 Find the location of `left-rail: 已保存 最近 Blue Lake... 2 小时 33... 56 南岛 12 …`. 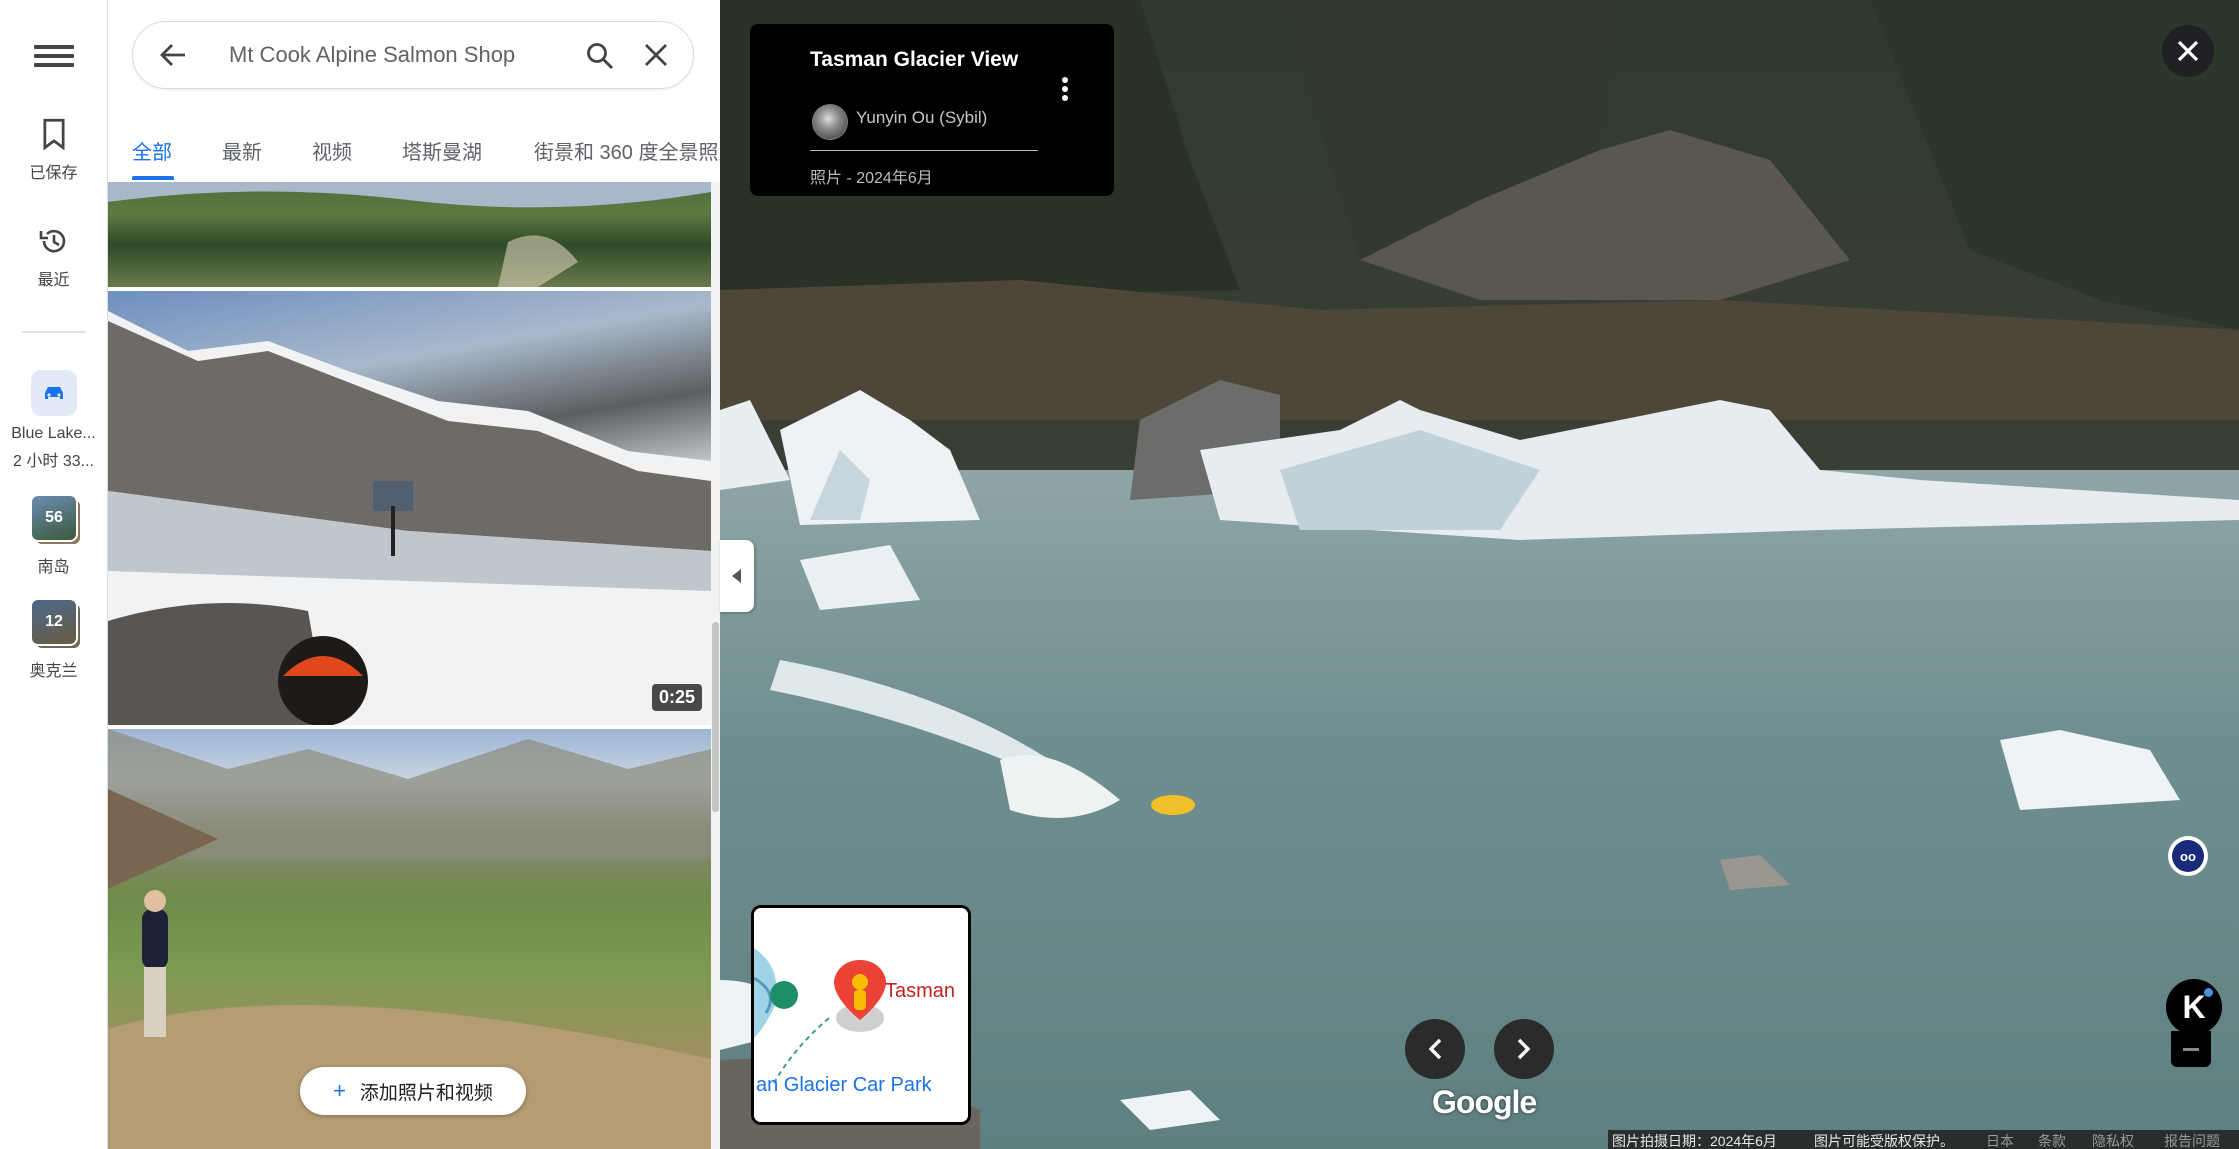

left-rail: 已保存 最近 Blue Lake... 2 小时 33... 56 南岛 12 … is located at coordinates (54, 574).